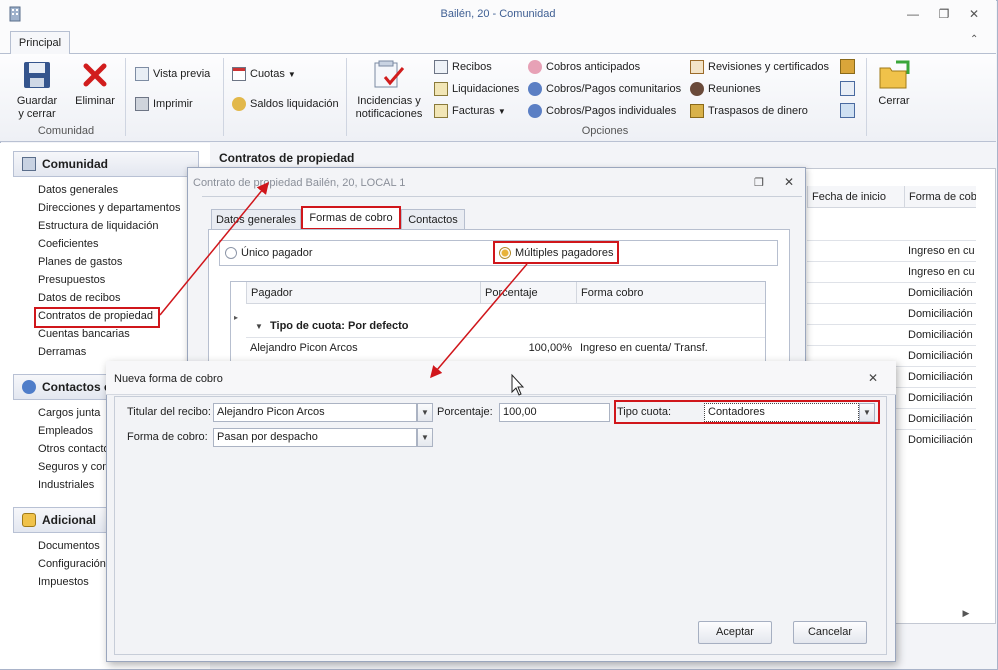  I want to click on annotation-overlay, so click(343, 288).